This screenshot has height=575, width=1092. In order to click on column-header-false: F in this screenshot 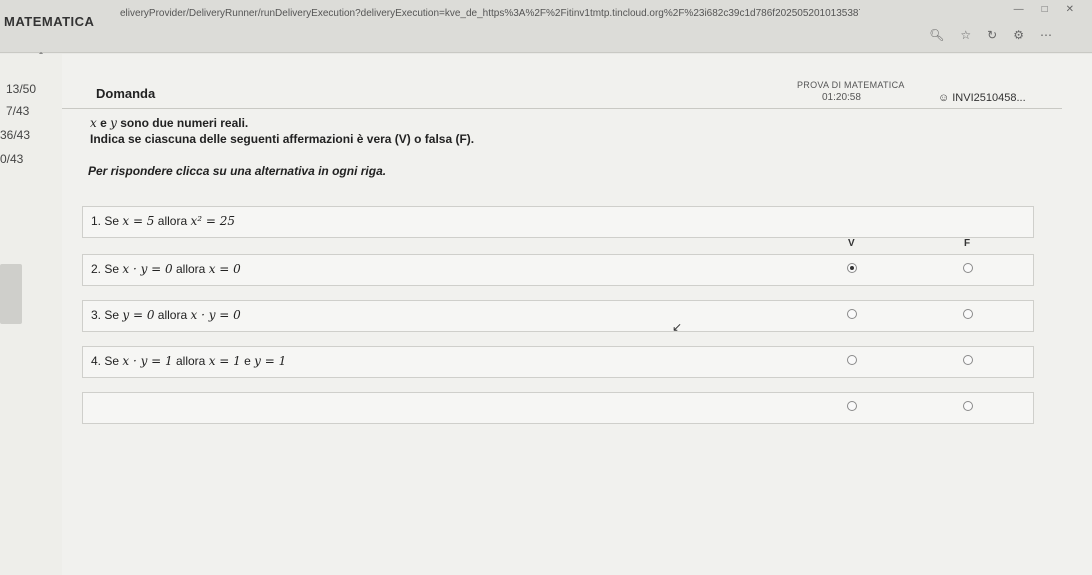, I will do `click(967, 243)`.